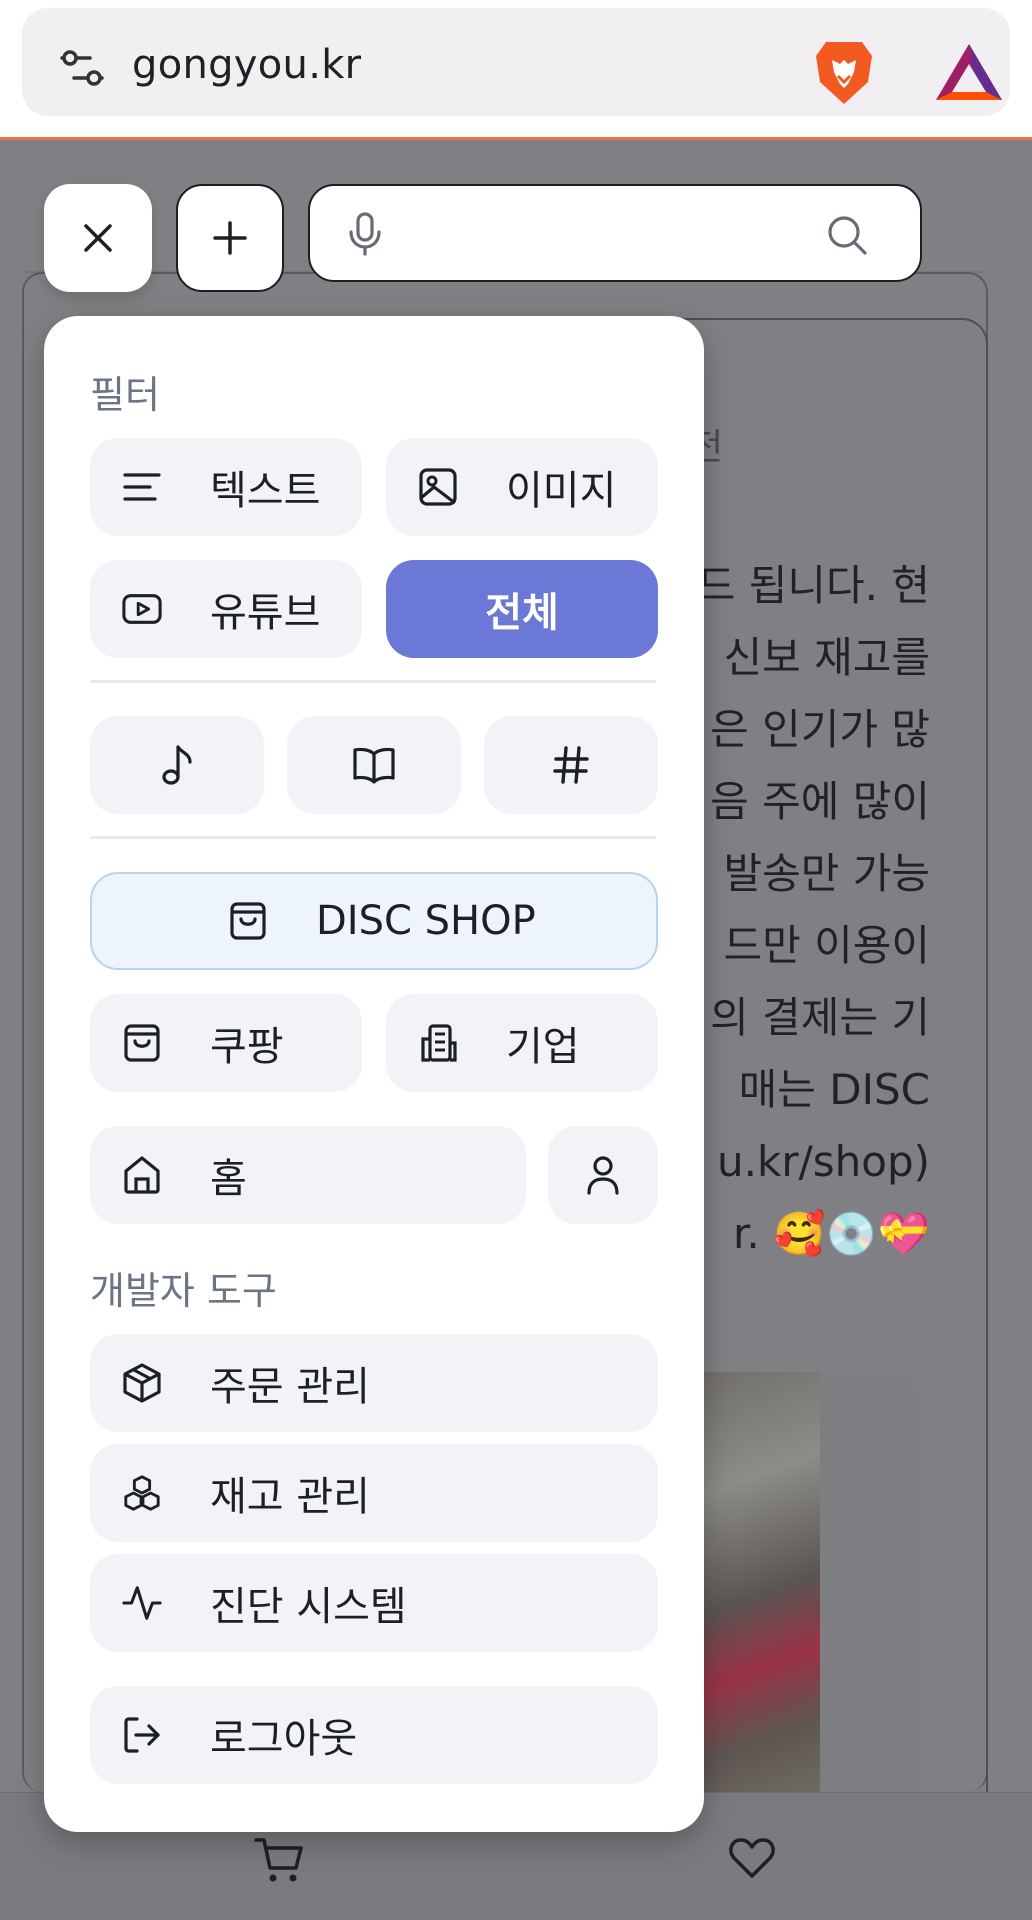  Describe the element at coordinates (543, 1047) in the screenshot. I see `company-label: 기업` at that location.